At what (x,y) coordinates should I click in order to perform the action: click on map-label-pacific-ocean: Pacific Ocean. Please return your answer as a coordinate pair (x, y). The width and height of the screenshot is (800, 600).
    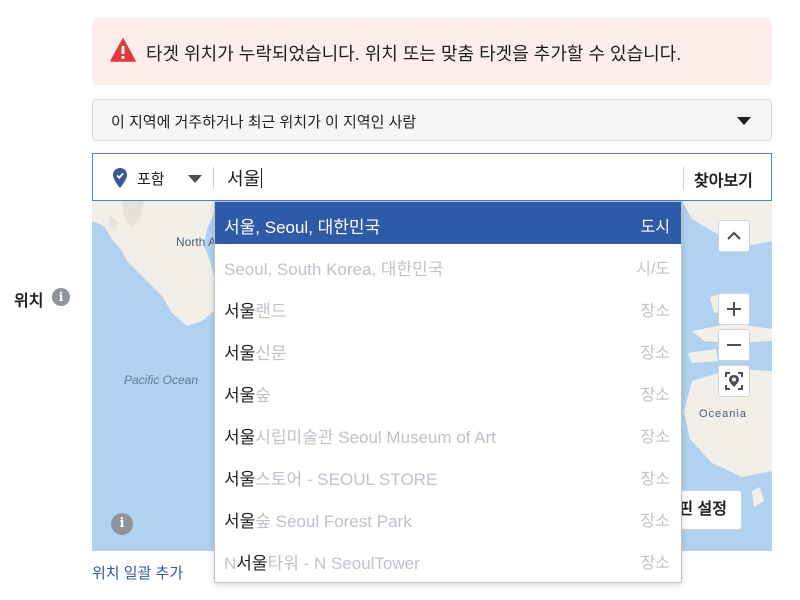
    Looking at the image, I should click on (161, 380).